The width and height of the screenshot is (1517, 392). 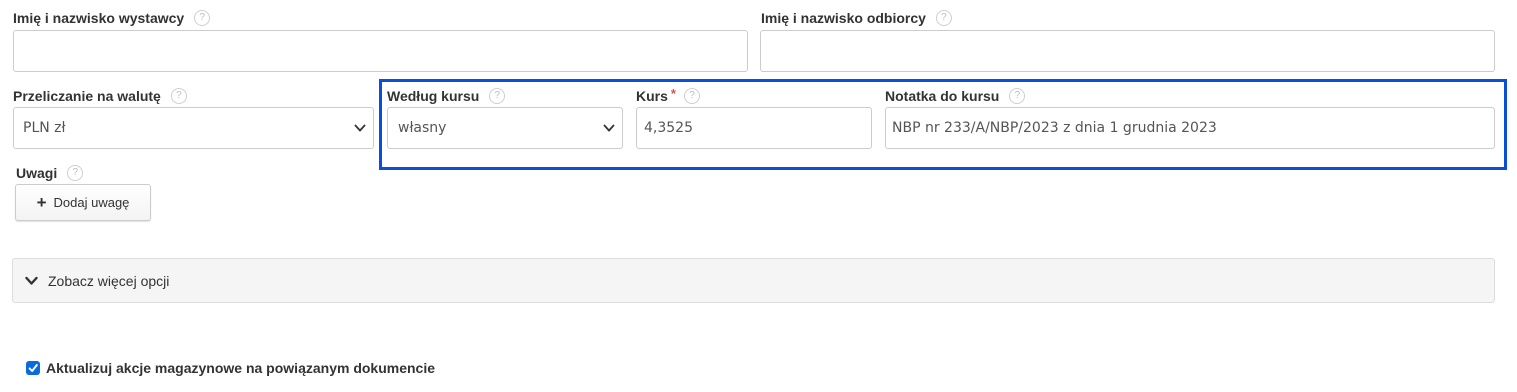 I want to click on stock-update-checkbox, so click(x=33, y=368).